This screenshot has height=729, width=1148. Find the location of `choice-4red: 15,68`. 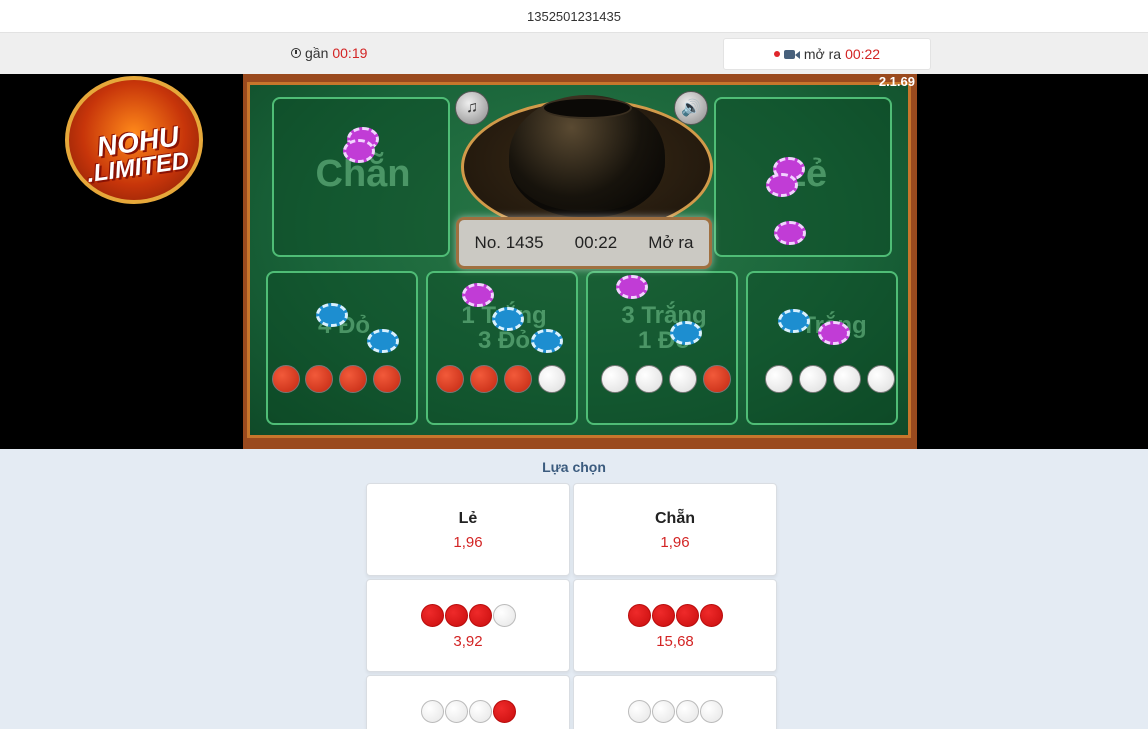

choice-4red: 15,68 is located at coordinates (675, 625).